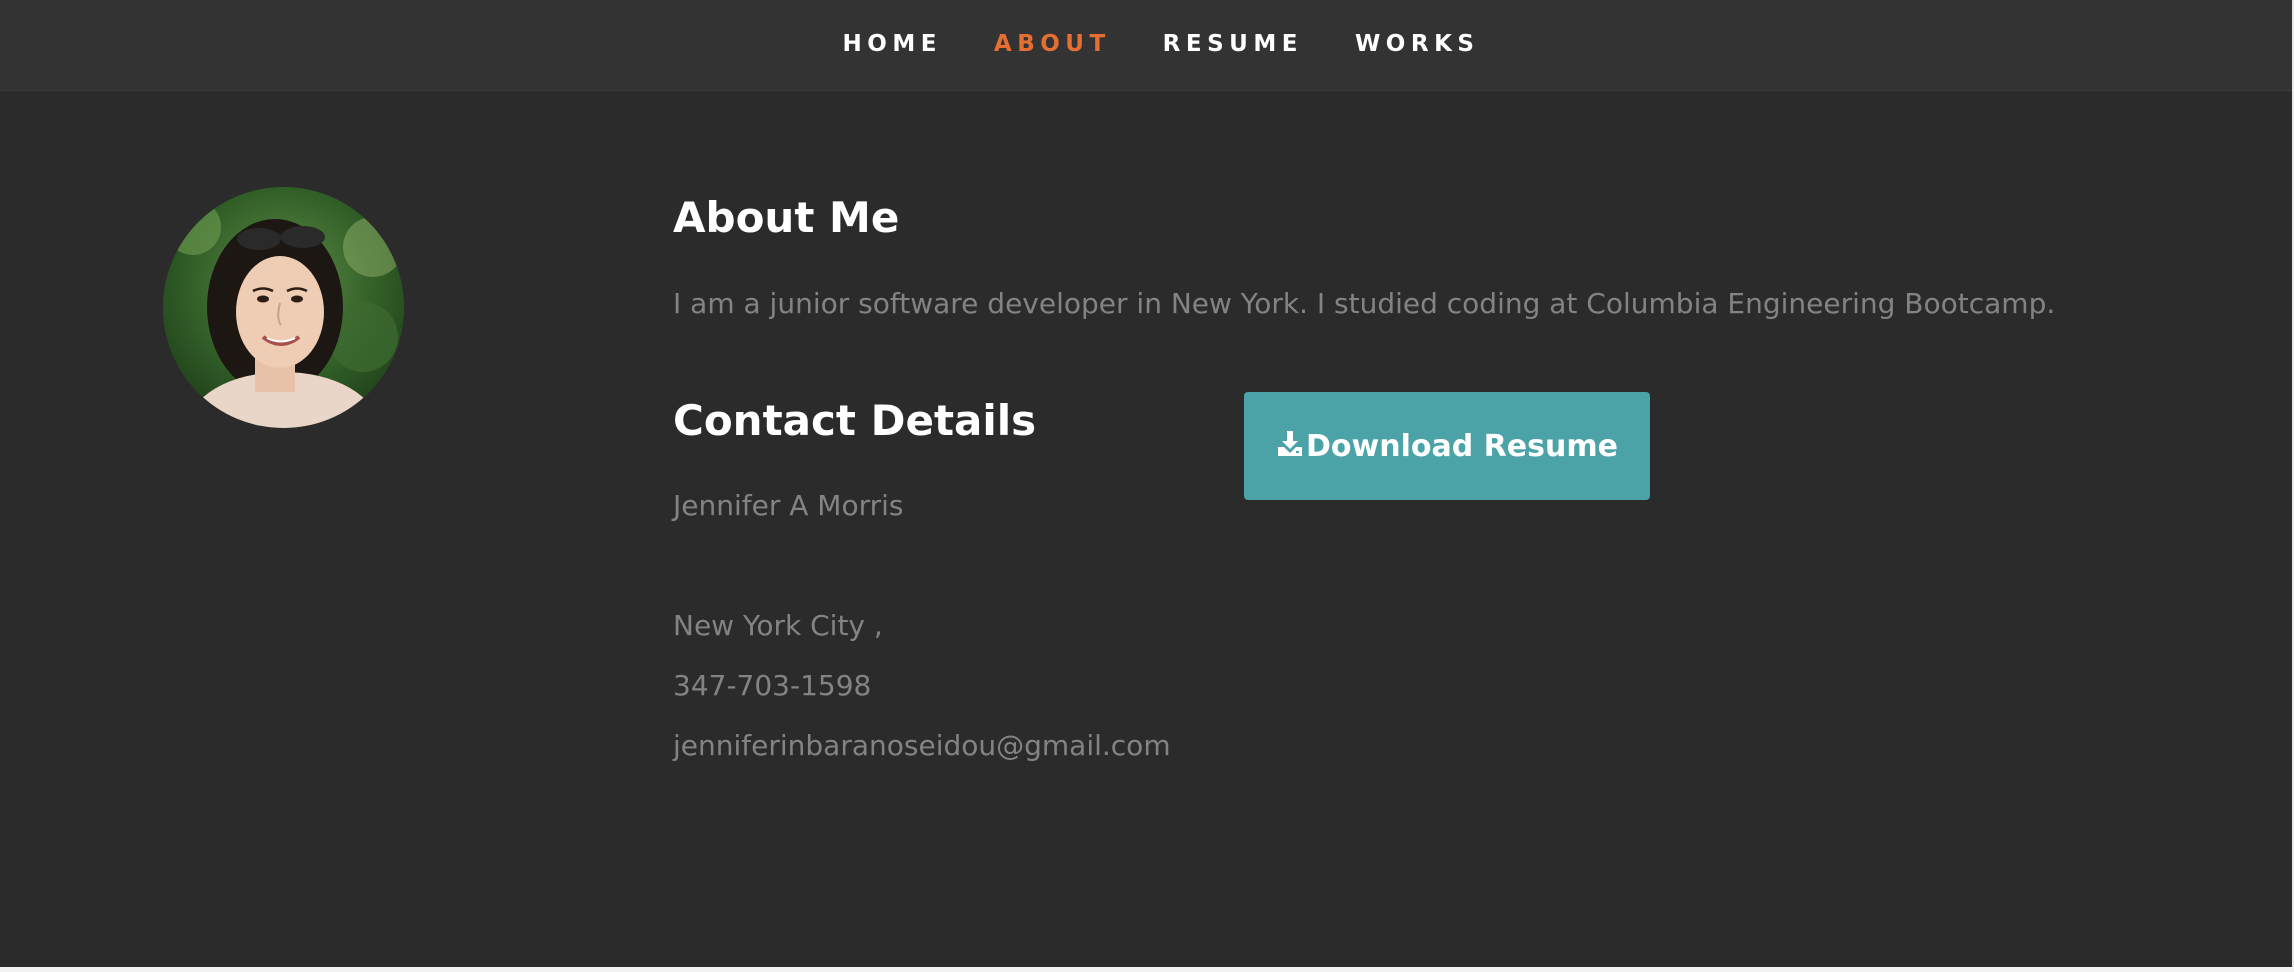 The height and width of the screenshot is (972, 2294). What do you see at coordinates (1290, 443) in the screenshot?
I see `download-icon` at bounding box center [1290, 443].